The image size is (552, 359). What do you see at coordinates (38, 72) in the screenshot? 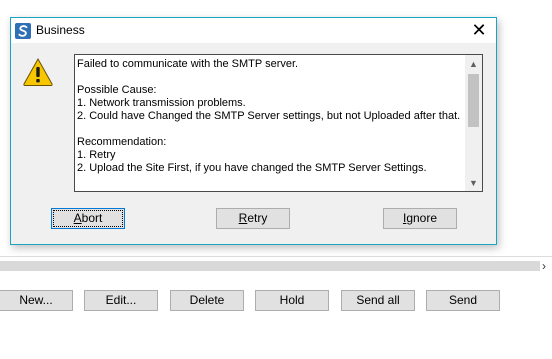
I see `warning-icon` at bounding box center [38, 72].